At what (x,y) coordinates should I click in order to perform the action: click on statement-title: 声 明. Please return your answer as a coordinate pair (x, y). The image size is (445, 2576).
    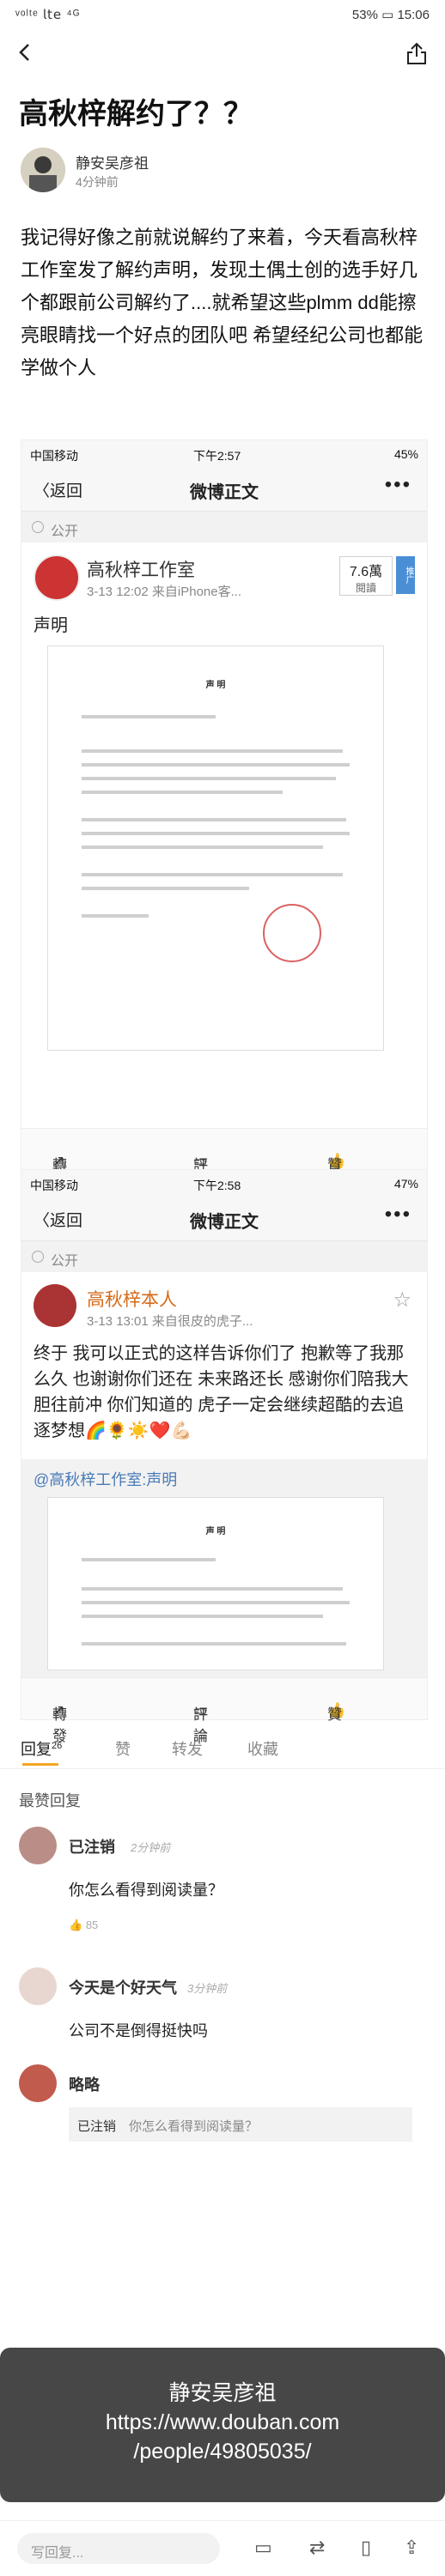
    Looking at the image, I should click on (215, 685).